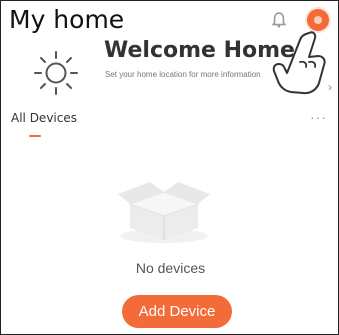  What do you see at coordinates (279, 20) in the screenshot?
I see `bell-icon` at bounding box center [279, 20].